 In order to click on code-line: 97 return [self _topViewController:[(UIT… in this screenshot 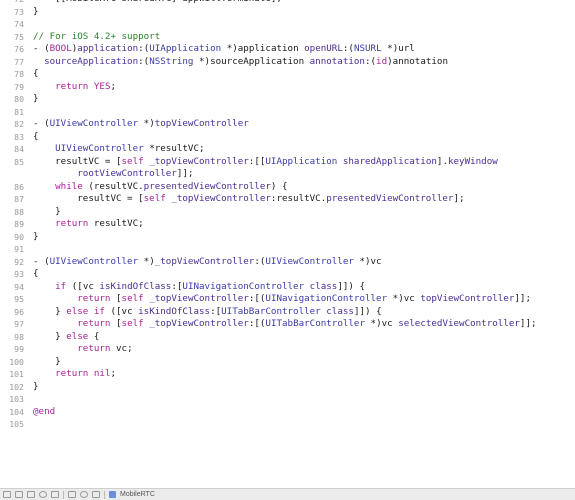, I will do `click(287, 324)`.